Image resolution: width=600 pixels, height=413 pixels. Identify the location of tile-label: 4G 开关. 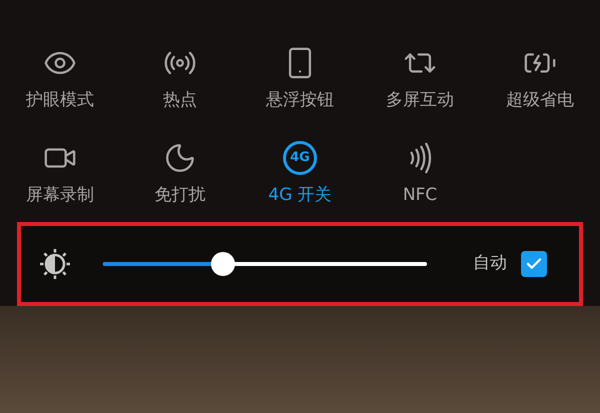
(300, 195).